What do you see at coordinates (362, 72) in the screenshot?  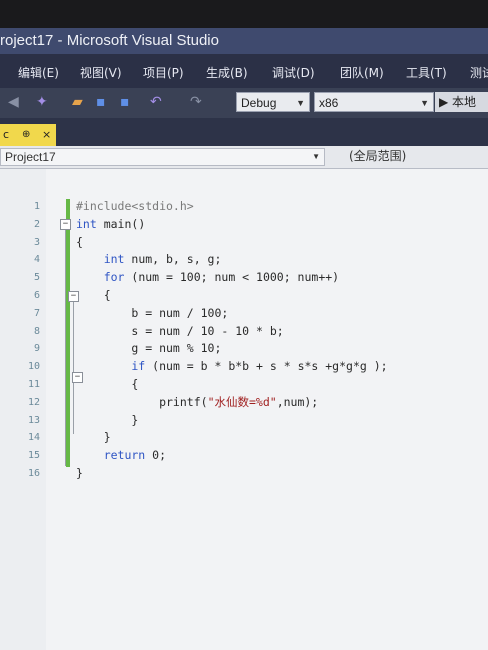 I see `menu-team: 团队(M)` at bounding box center [362, 72].